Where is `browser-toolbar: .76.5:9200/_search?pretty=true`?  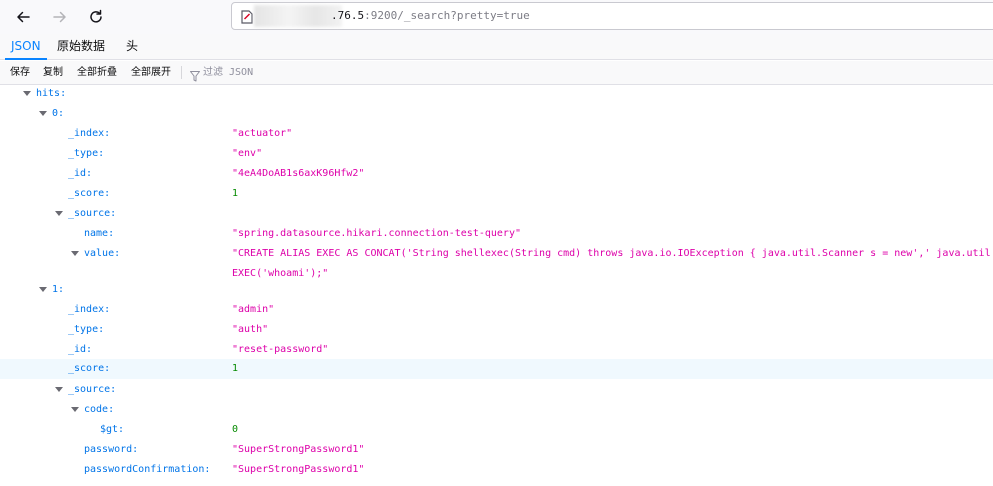 browser-toolbar: .76.5:9200/_search?pretty=true is located at coordinates (496, 17).